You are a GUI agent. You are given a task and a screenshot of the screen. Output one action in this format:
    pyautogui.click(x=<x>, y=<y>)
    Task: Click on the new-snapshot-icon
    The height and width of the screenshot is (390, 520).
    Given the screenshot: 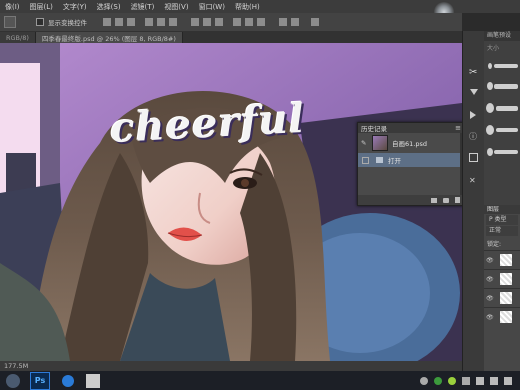 What is the action you would take?
    pyautogui.click(x=446, y=200)
    